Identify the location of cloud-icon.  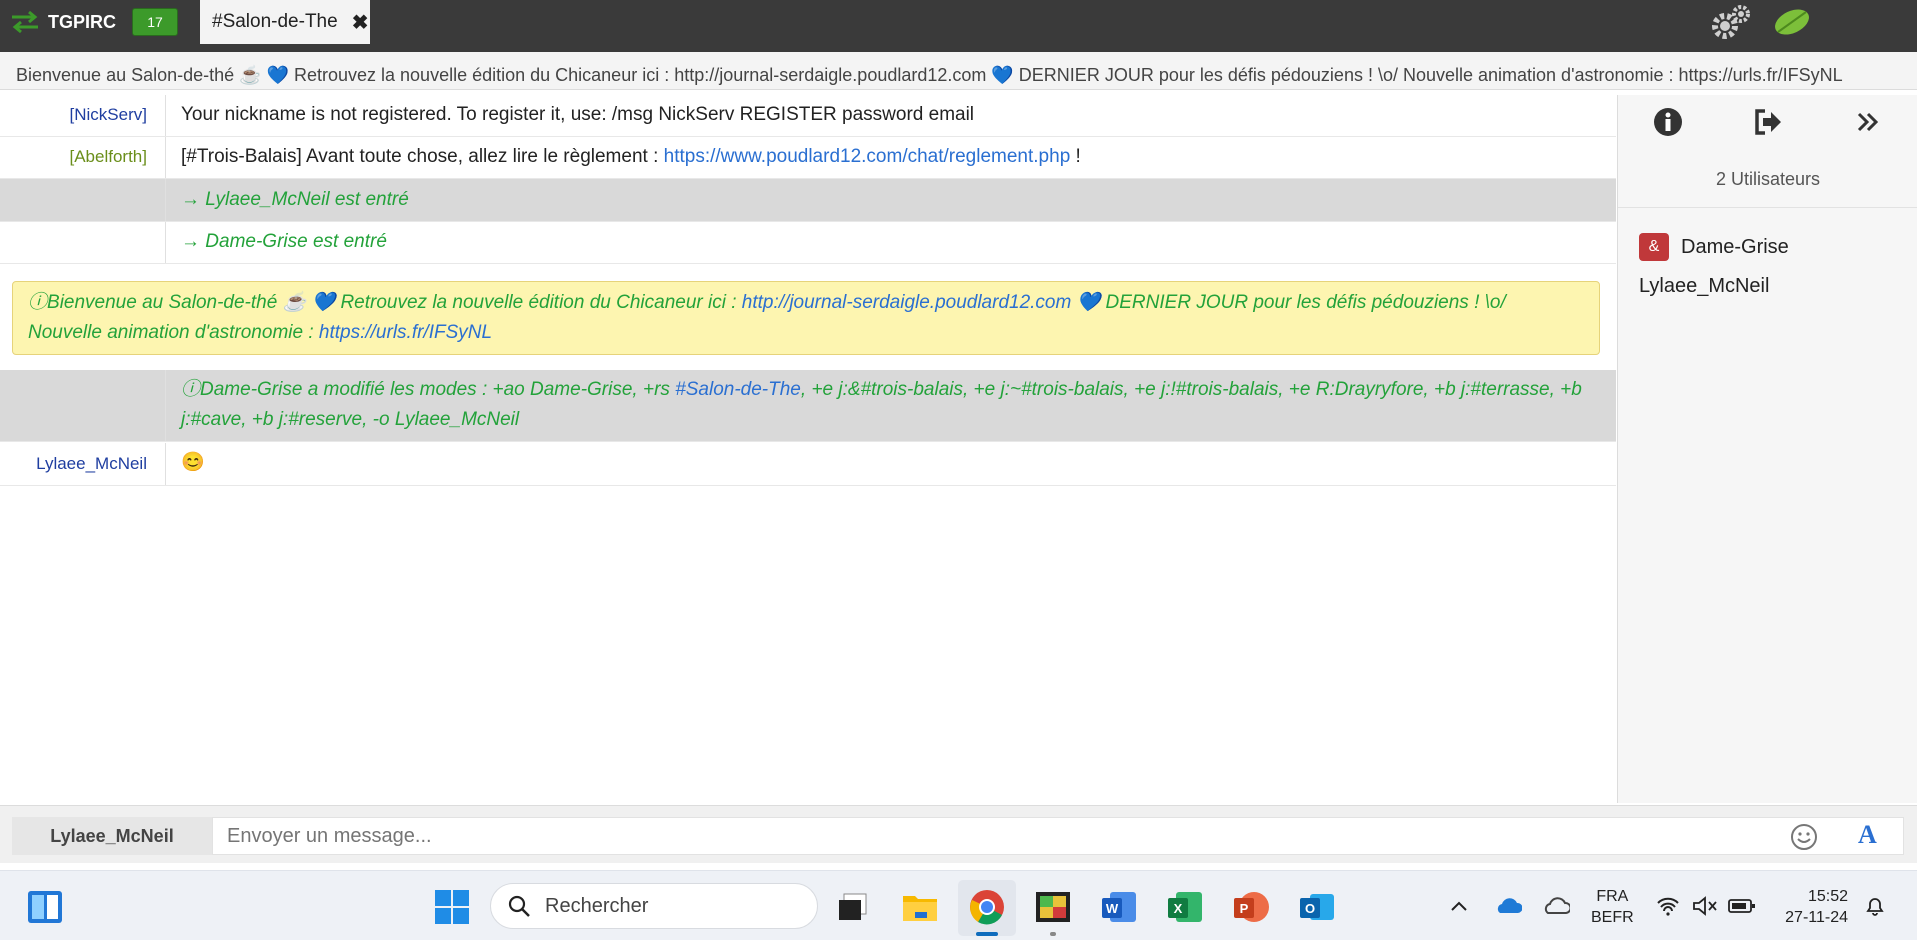
(1556, 905).